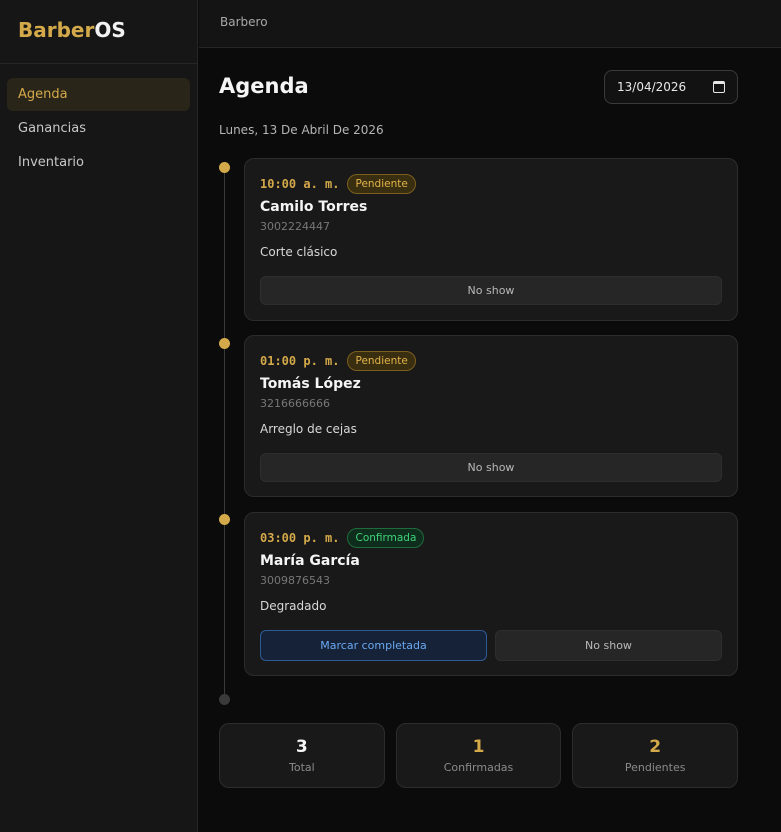  I want to click on appointment-header: 03:00 p. m. Confirmada, so click(342, 538).